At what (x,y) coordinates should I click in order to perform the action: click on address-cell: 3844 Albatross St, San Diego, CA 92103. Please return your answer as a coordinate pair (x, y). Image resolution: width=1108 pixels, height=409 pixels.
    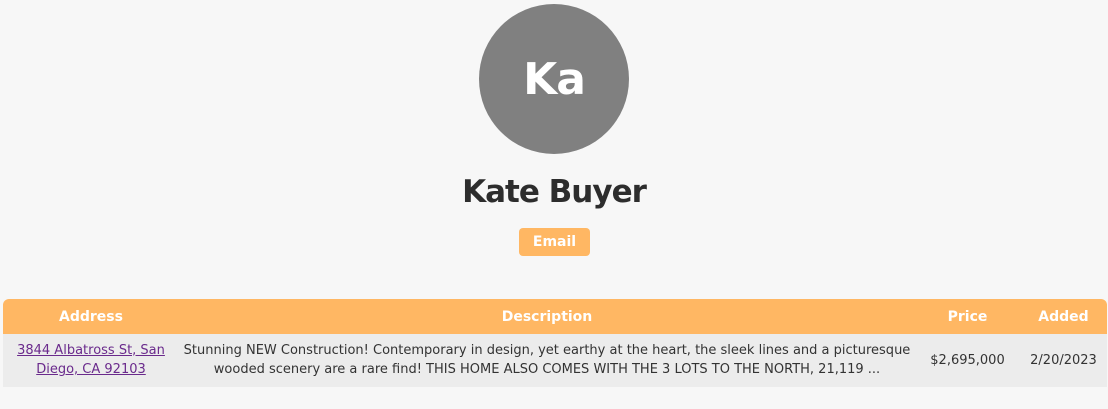
    Looking at the image, I should click on (91, 360).